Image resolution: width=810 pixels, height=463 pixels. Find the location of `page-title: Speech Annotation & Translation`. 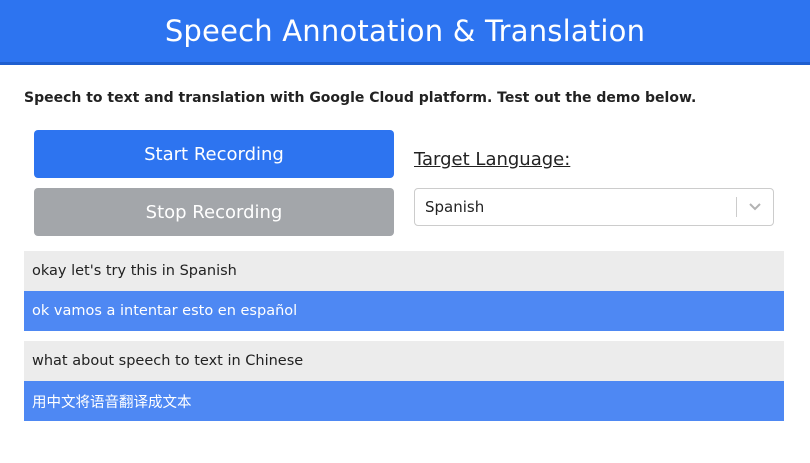

page-title: Speech Annotation & Translation is located at coordinates (405, 31).